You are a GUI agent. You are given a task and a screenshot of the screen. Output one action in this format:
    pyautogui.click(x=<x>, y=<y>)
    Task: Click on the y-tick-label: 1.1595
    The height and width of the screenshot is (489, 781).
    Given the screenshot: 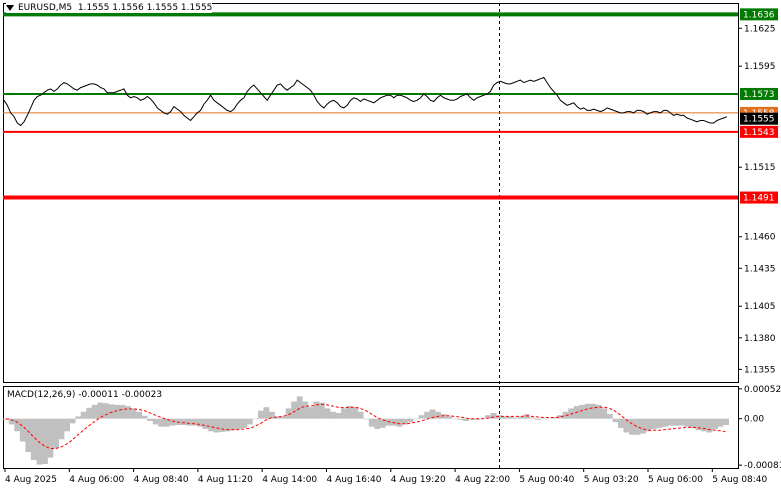 What is the action you would take?
    pyautogui.click(x=760, y=67)
    